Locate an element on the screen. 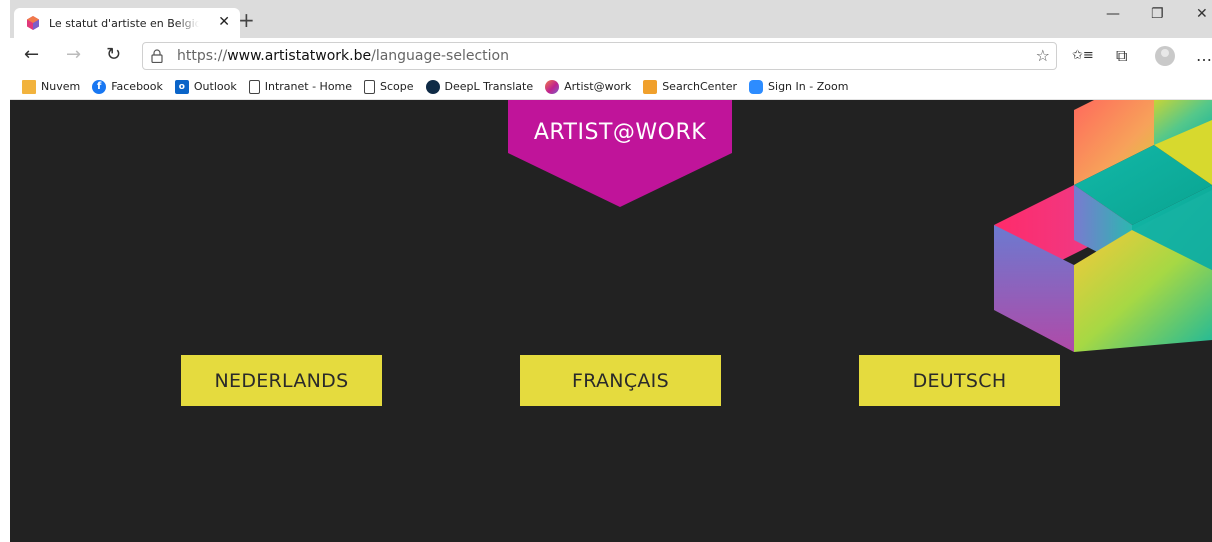 This screenshot has width=1212, height=542. language-button-deutsch: DEUTSCH is located at coordinates (959, 380).